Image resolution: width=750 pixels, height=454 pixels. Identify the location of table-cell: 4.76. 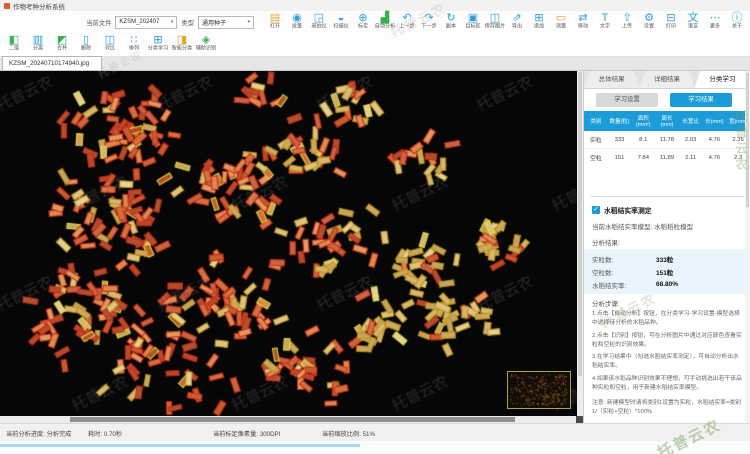
(714, 157).